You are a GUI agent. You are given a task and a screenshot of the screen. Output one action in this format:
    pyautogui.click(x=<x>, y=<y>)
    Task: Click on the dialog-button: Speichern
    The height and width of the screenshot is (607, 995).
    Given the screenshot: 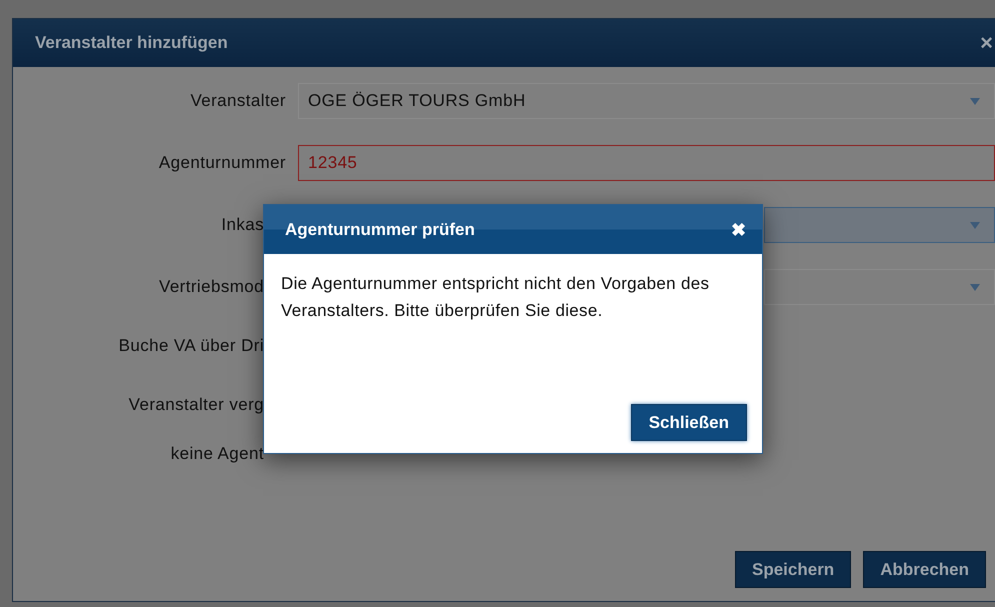 What is the action you would take?
    pyautogui.click(x=793, y=569)
    